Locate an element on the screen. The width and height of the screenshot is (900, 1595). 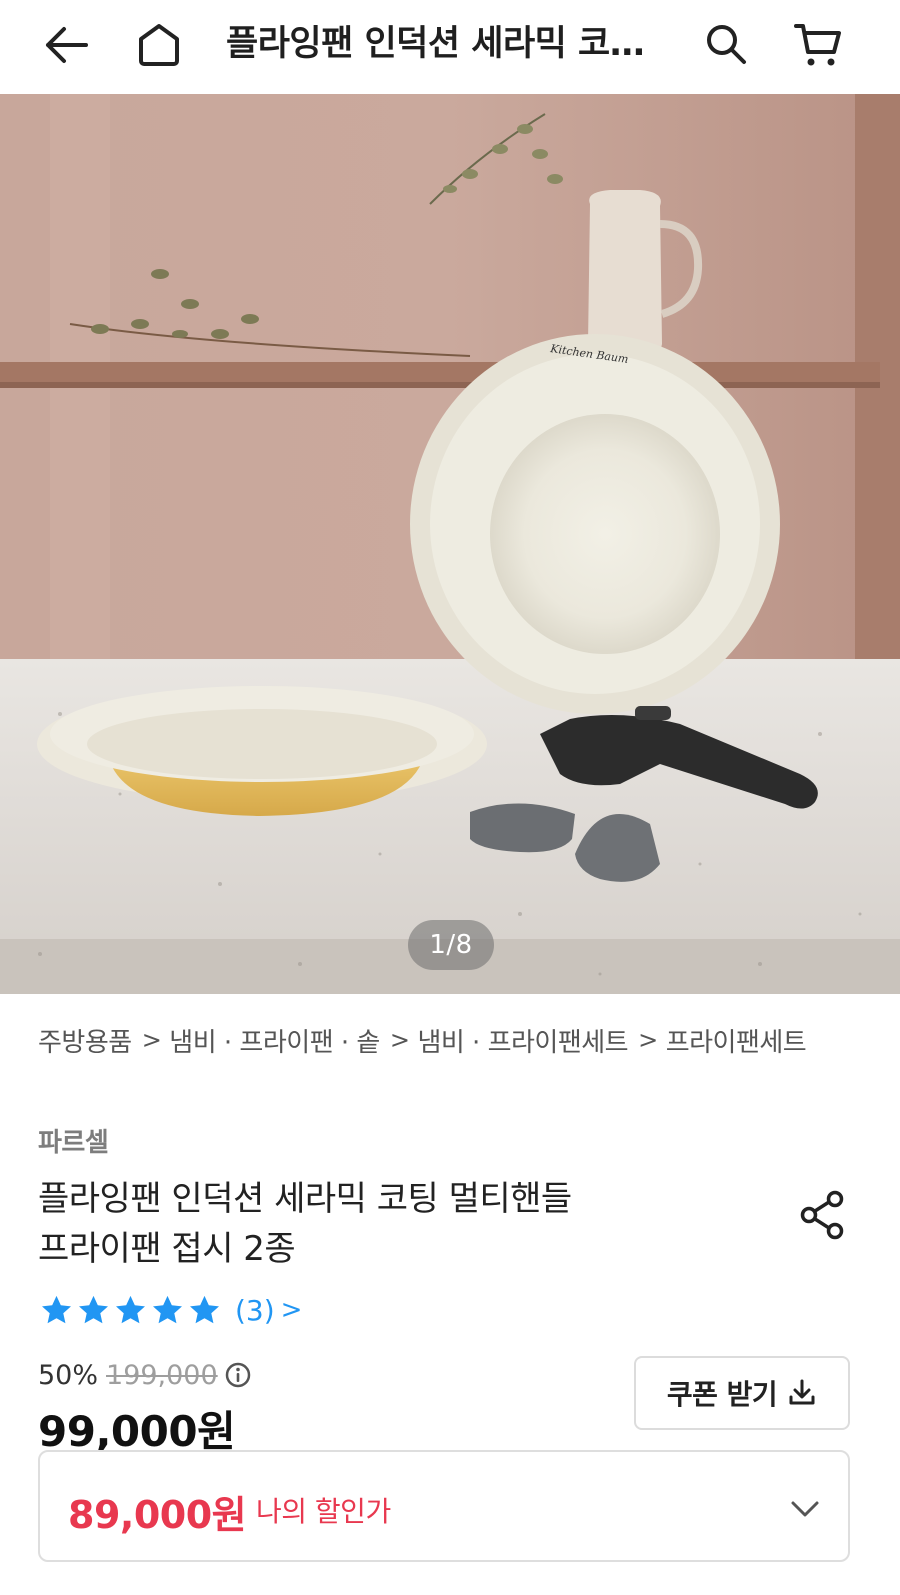
get-coupon-button: 쿠폰 받기 is located at coordinates (742, 1393).